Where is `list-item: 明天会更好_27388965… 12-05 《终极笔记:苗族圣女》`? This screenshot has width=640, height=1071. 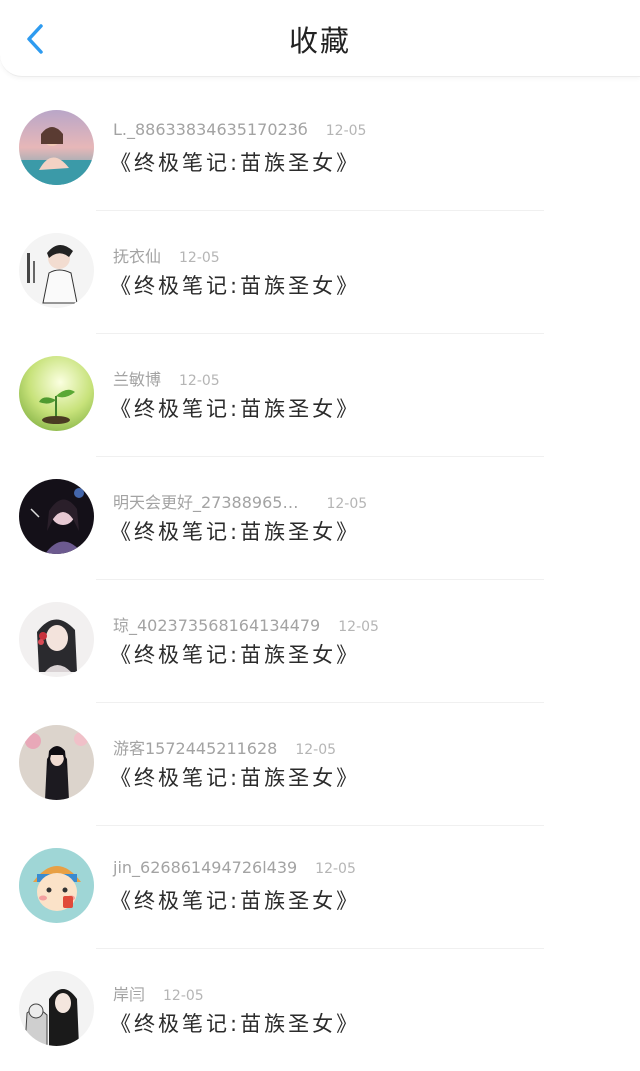
list-item: 明天会更好_27388965… 12-05 《终极笔记:苗族圣女》 is located at coordinates (320, 517).